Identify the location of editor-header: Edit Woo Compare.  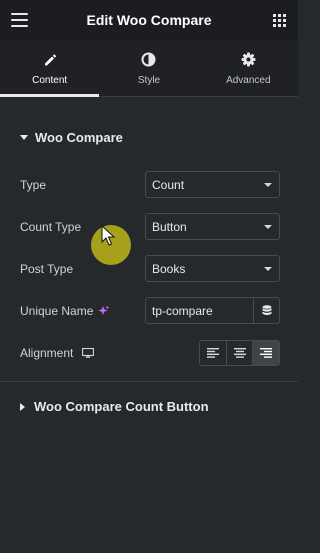
(149, 20).